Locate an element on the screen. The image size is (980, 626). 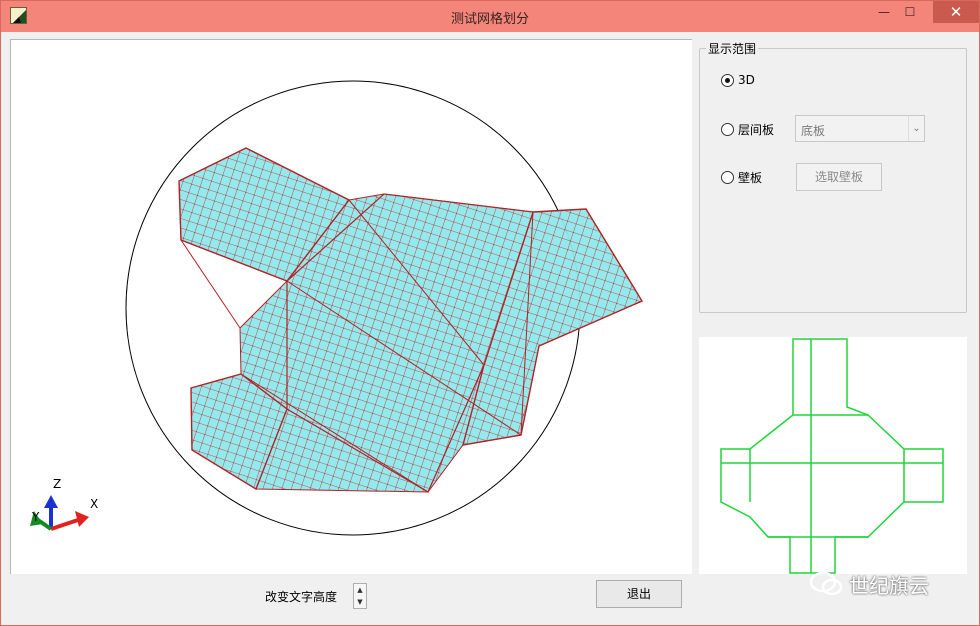
radio-floor-slab: 层间板 is located at coordinates (747, 129).